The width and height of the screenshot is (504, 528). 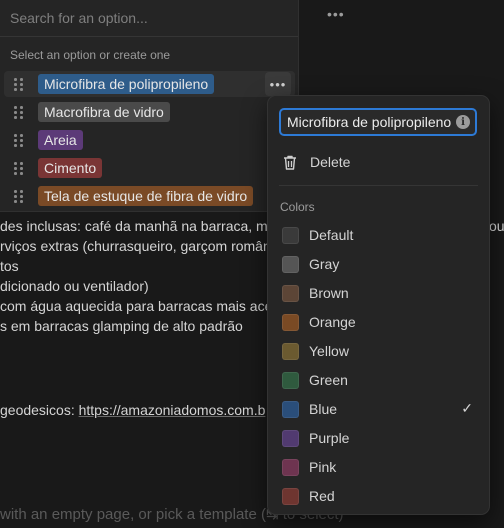 What do you see at coordinates (378, 496) in the screenshot?
I see `color-option-red: Red` at bounding box center [378, 496].